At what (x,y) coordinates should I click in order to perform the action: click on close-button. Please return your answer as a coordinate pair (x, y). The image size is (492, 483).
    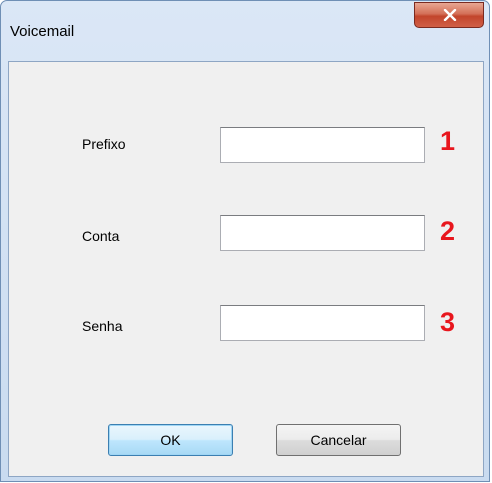
    Looking at the image, I should click on (449, 15).